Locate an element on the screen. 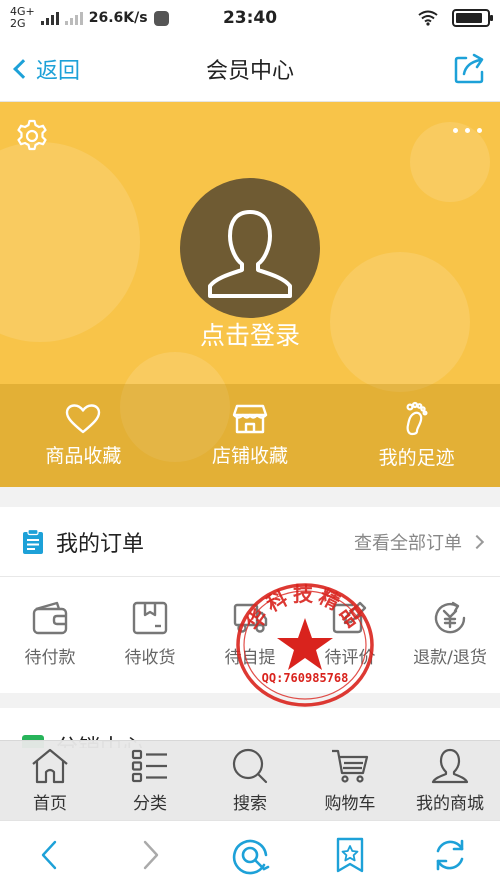  clipboard-icon is located at coordinates (33, 541).